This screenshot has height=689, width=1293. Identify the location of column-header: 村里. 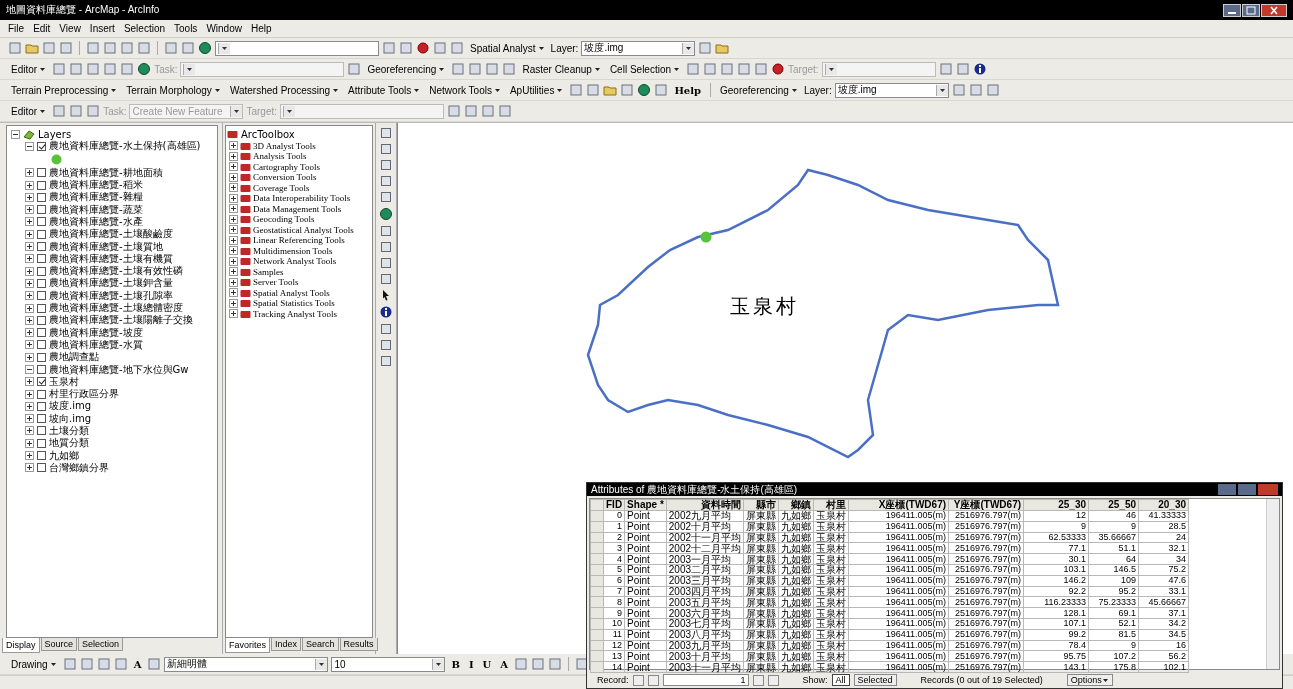
(831, 505).